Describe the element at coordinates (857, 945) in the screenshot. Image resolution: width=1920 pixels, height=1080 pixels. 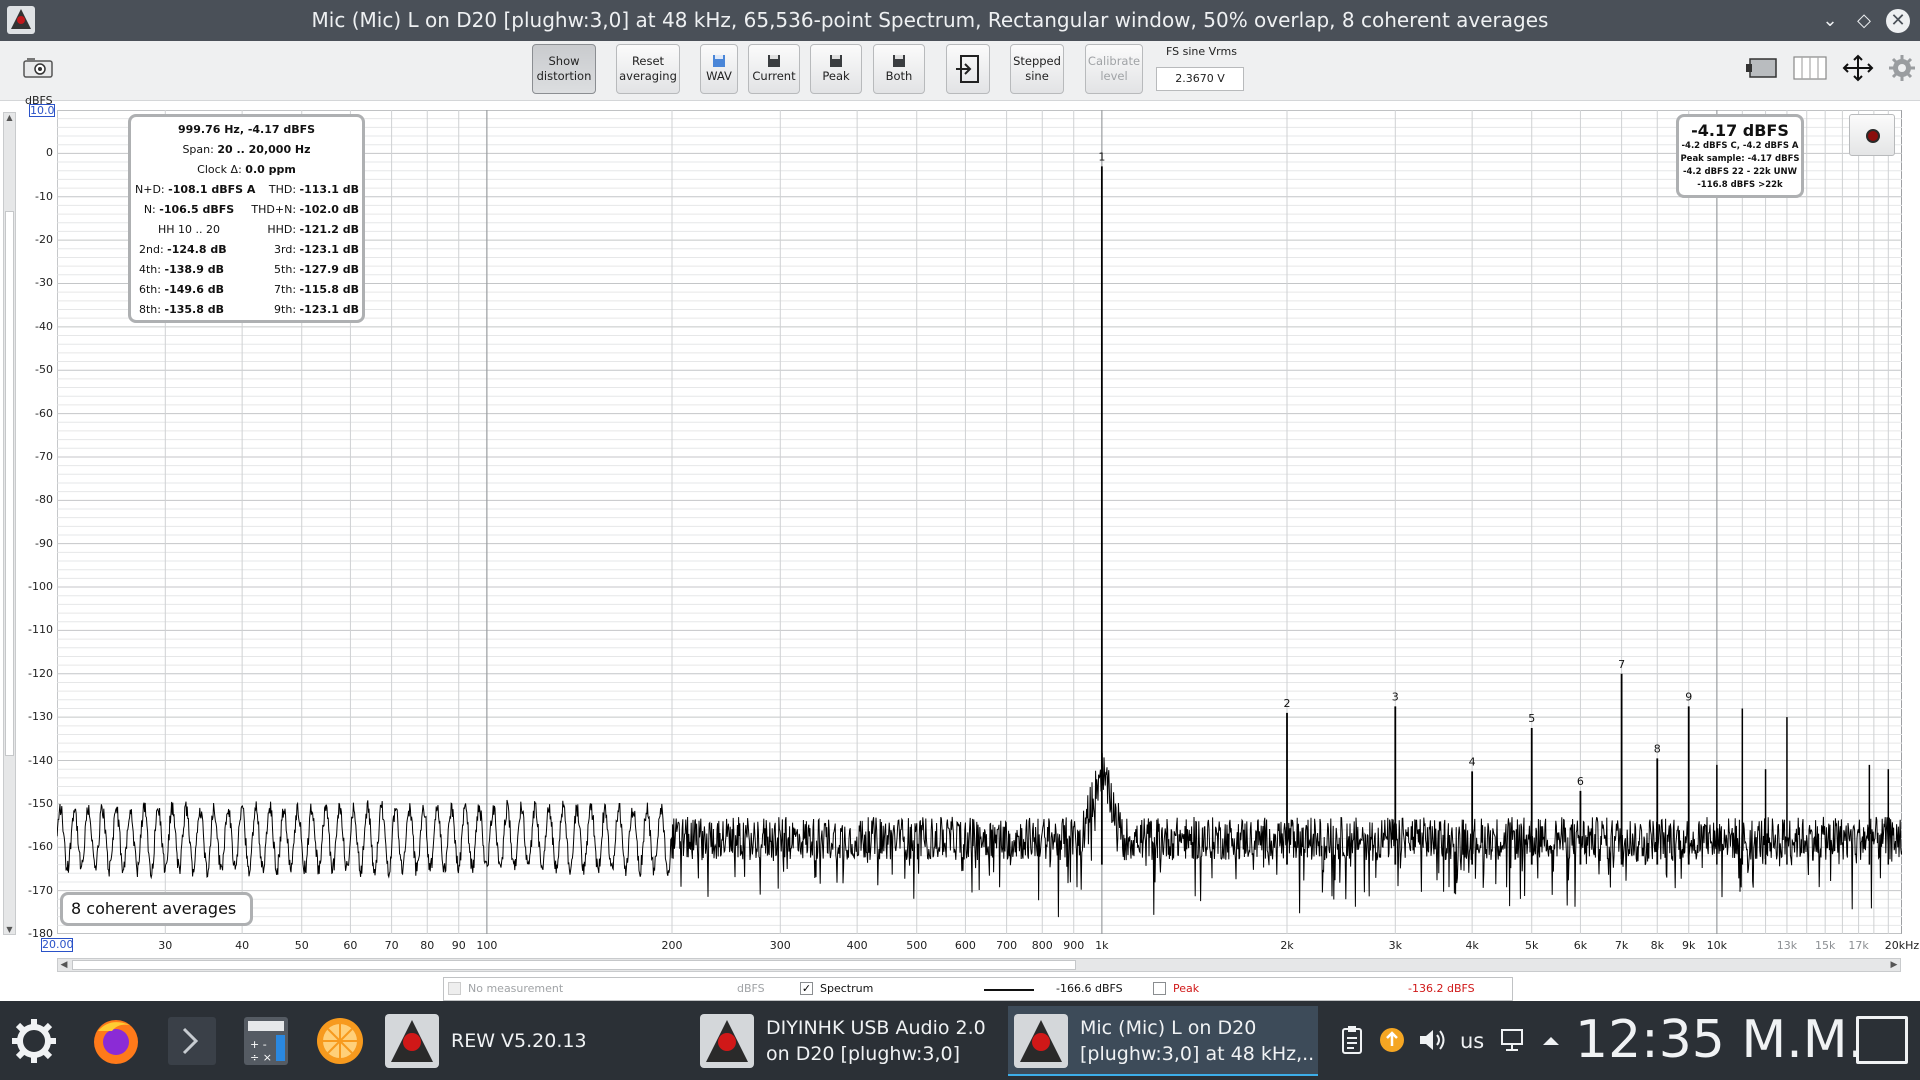
I see `x-tick-label: 400` at that location.